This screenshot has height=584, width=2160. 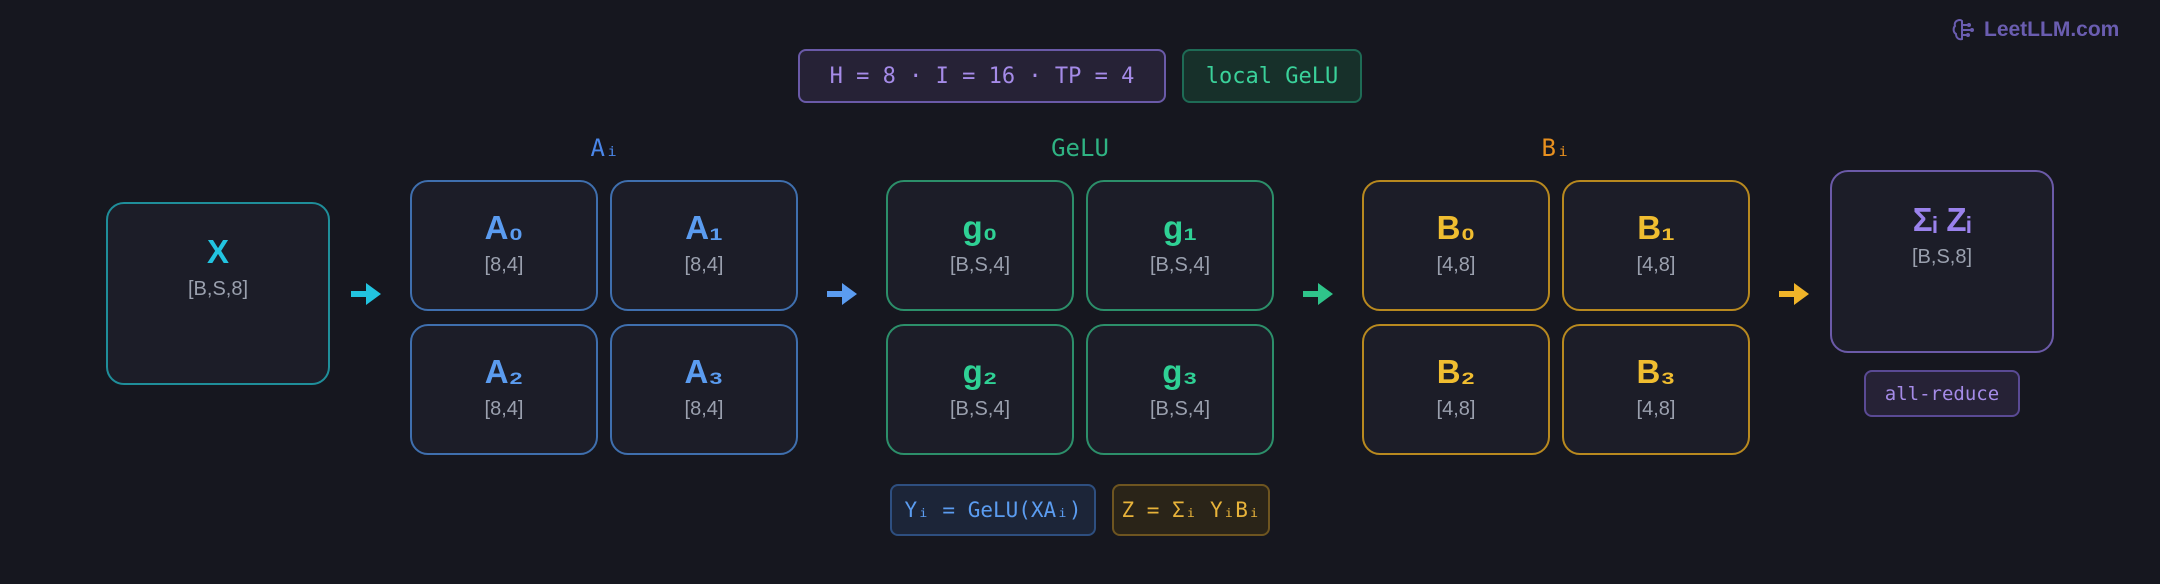 I want to click on b-block-title: B₁, so click(x=1656, y=227).